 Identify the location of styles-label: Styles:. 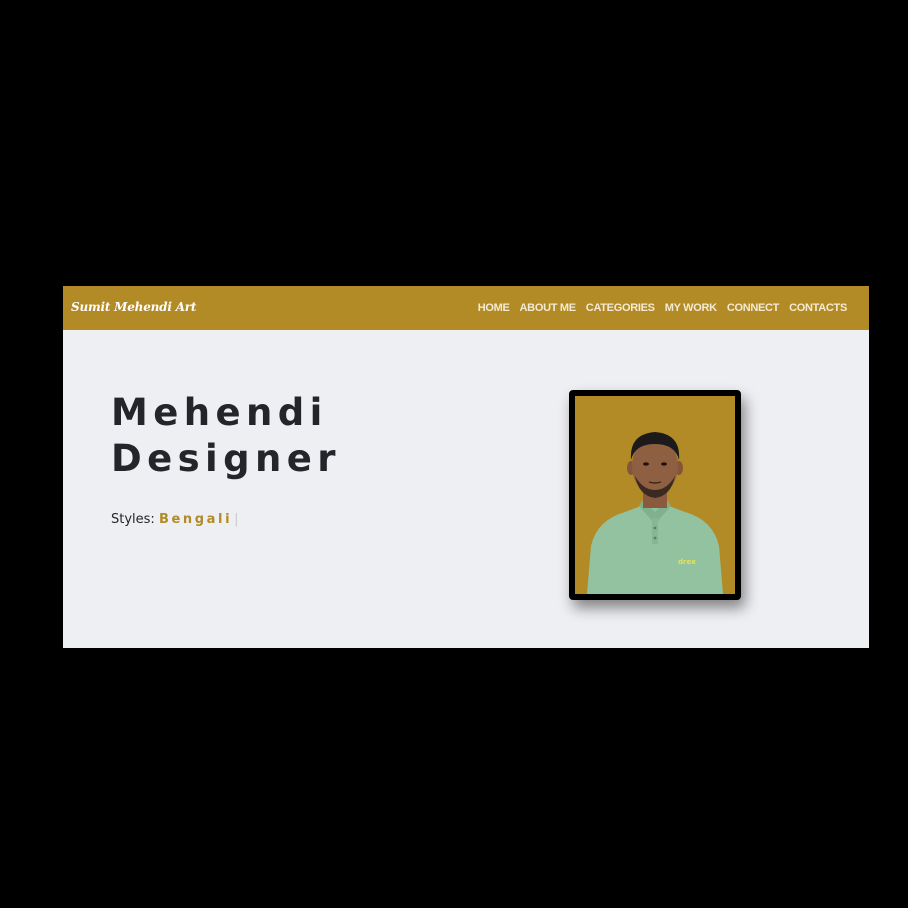
(133, 519).